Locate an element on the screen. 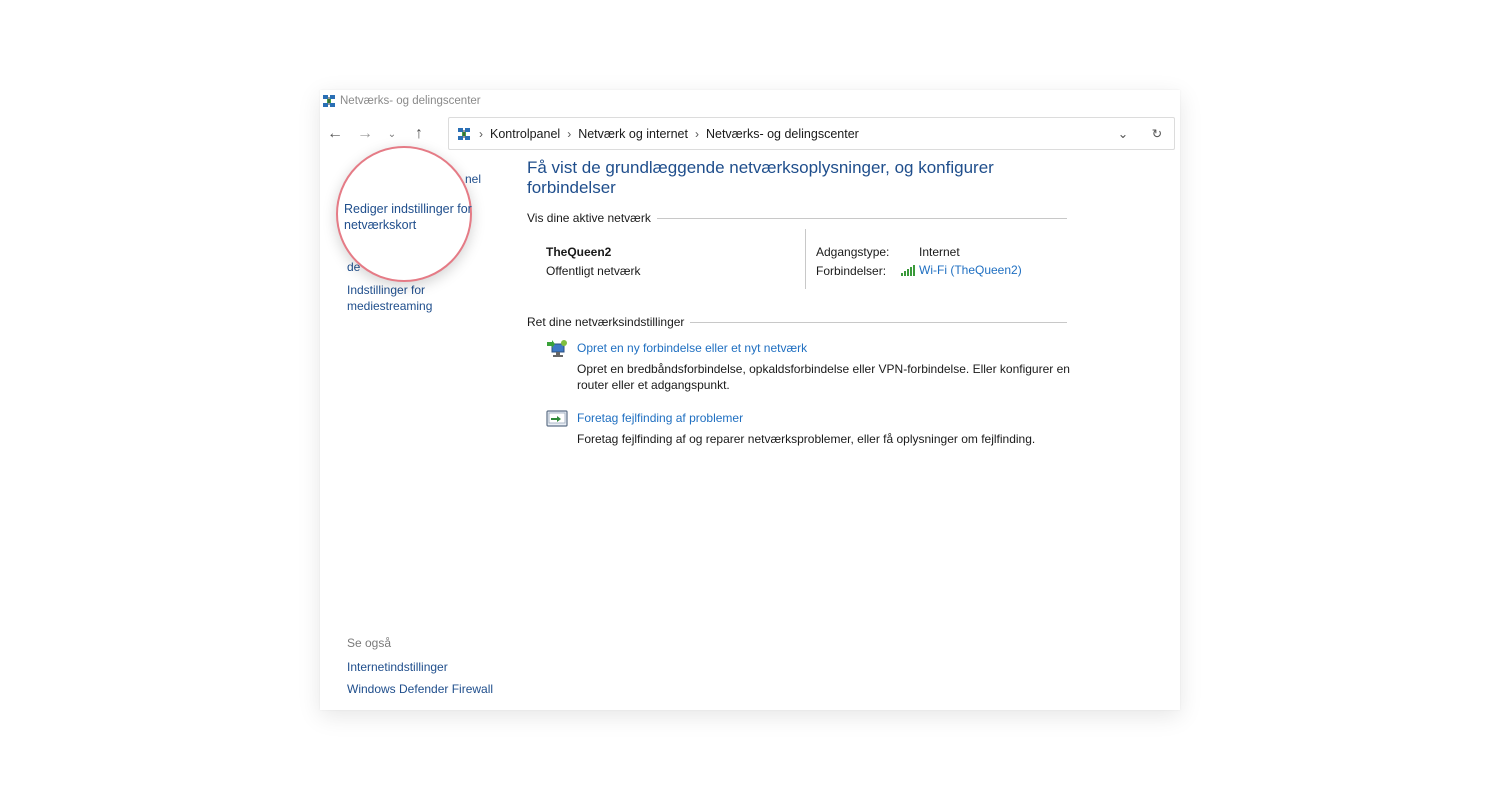 The height and width of the screenshot is (800, 1500). recent-locations-button: ⌄ is located at coordinates (392, 134).